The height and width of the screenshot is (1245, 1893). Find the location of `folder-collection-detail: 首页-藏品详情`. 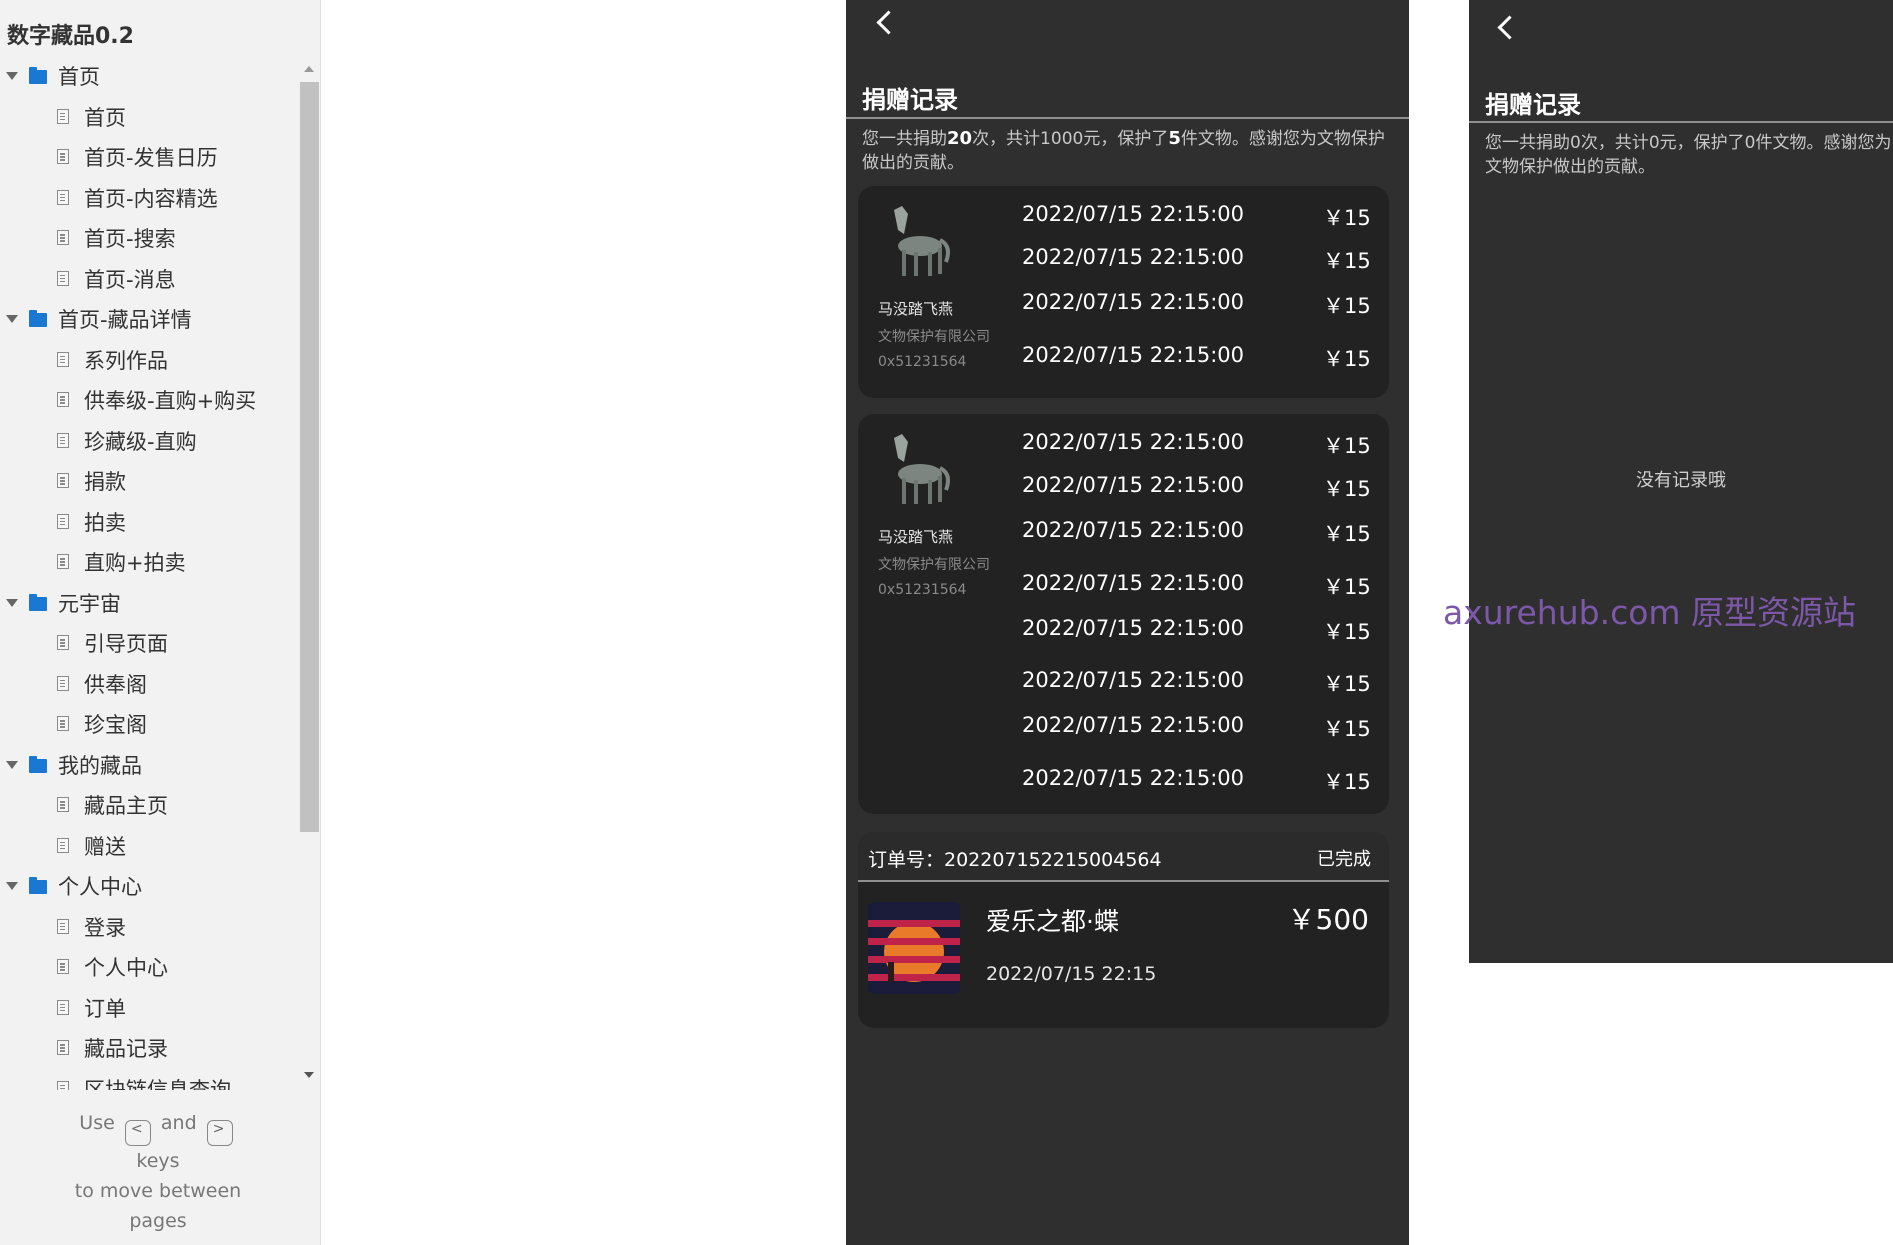

folder-collection-detail: 首页-藏品详情 is located at coordinates (150, 319).